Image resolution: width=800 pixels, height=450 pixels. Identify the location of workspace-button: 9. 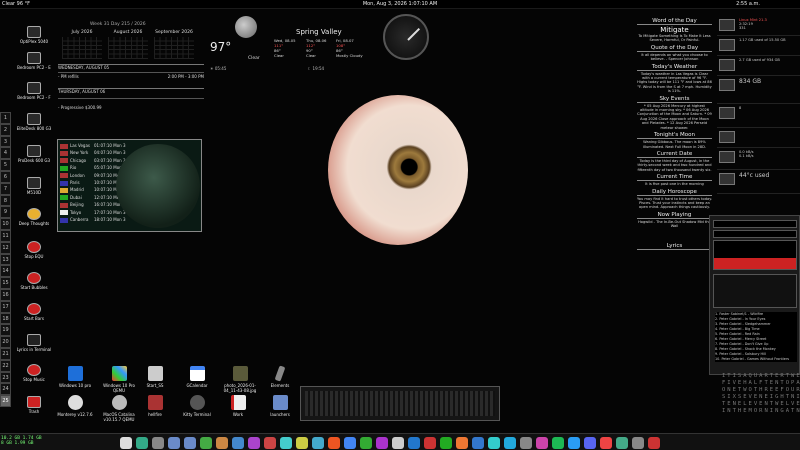
(5, 212).